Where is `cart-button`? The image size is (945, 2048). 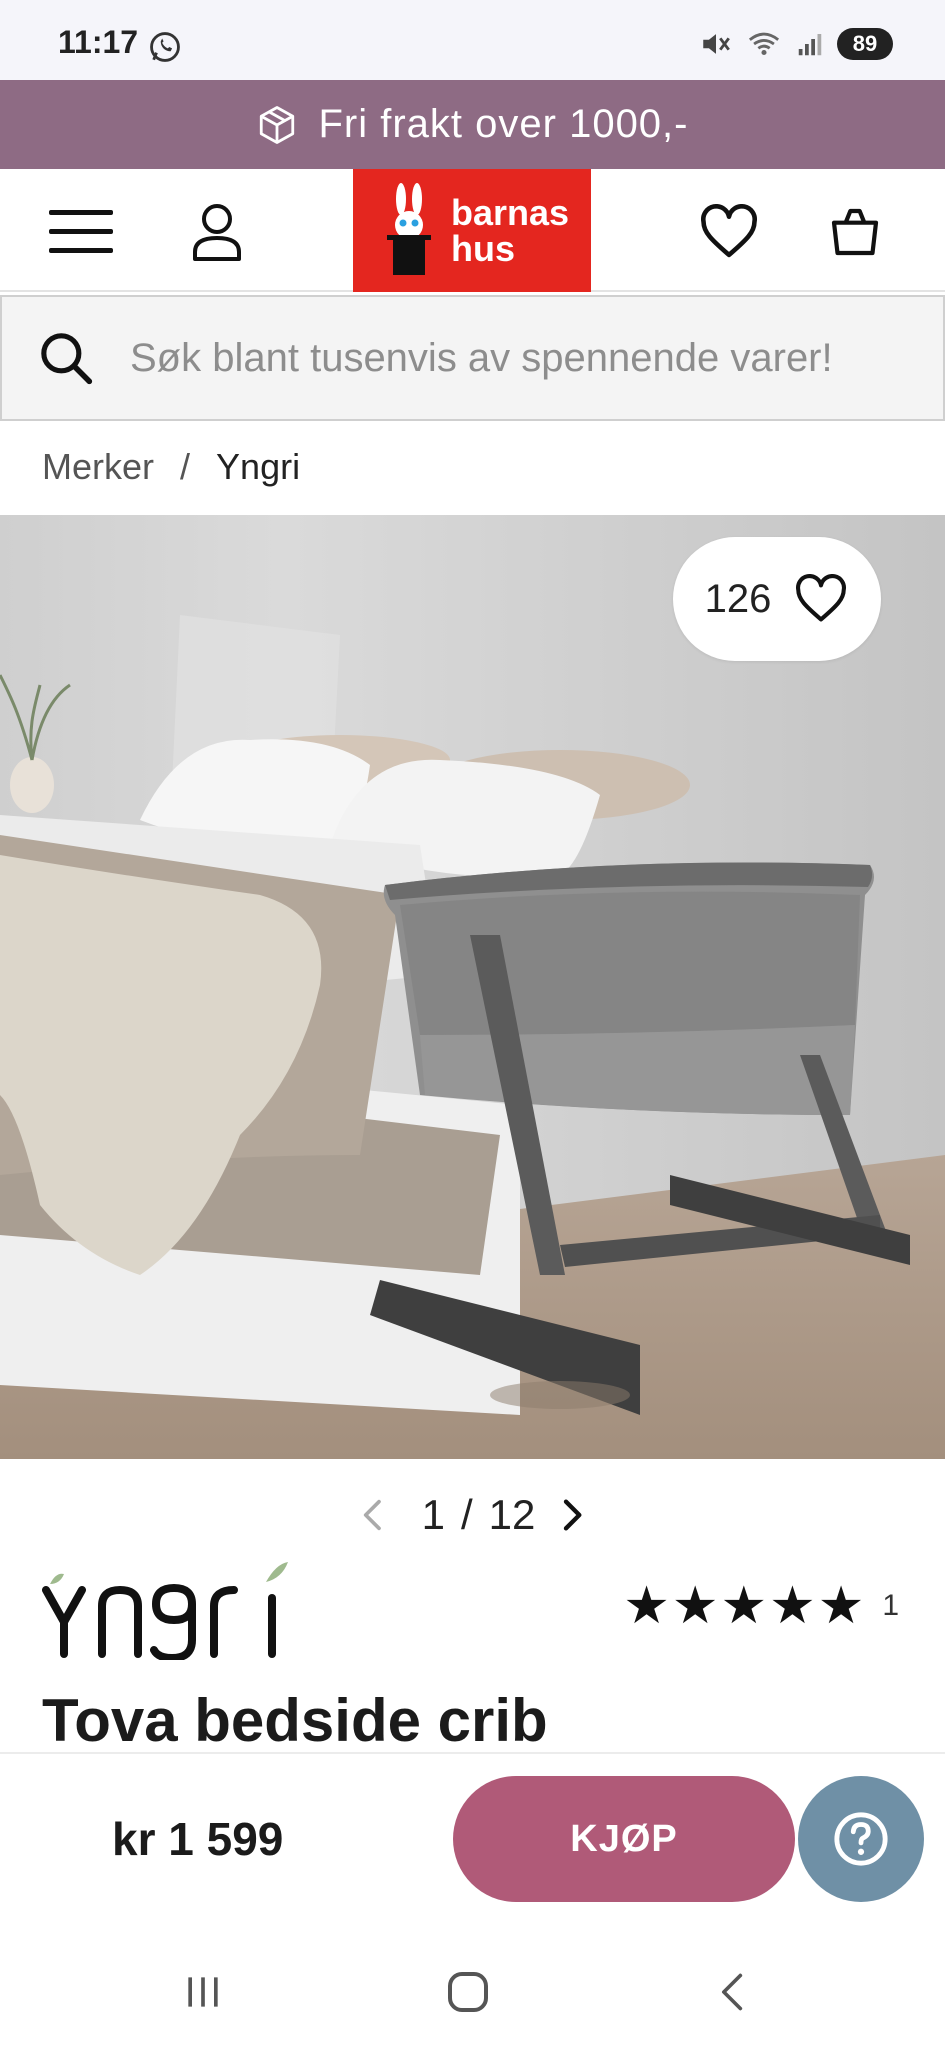 cart-button is located at coordinates (855, 232).